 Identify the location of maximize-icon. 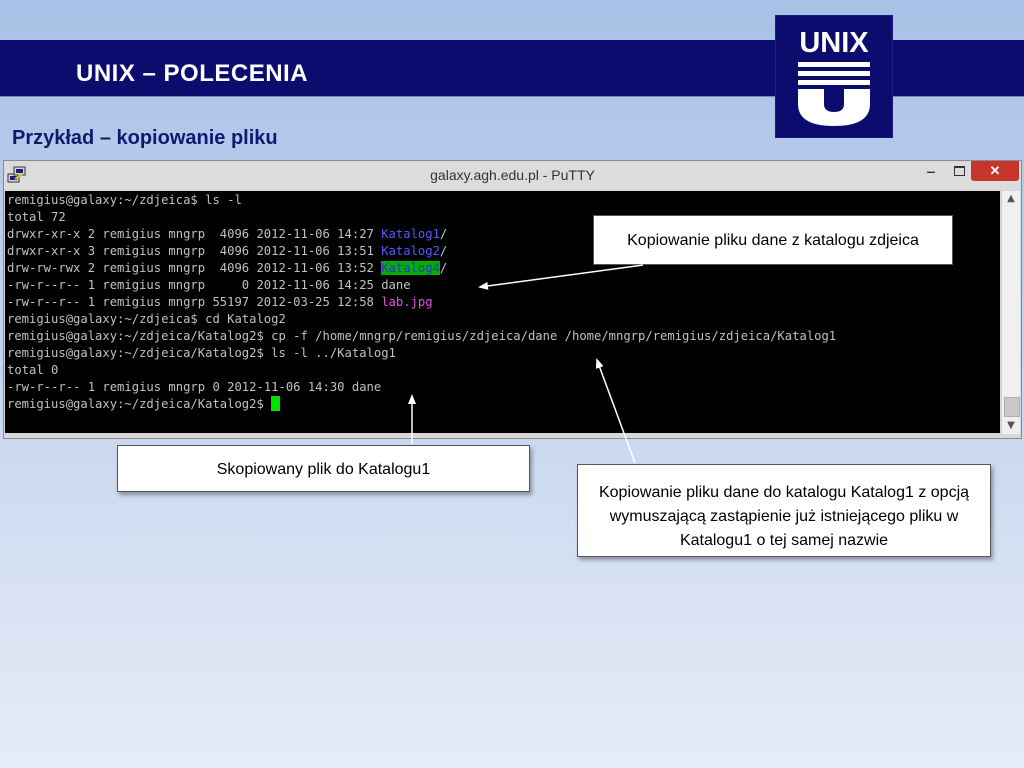
(959, 173).